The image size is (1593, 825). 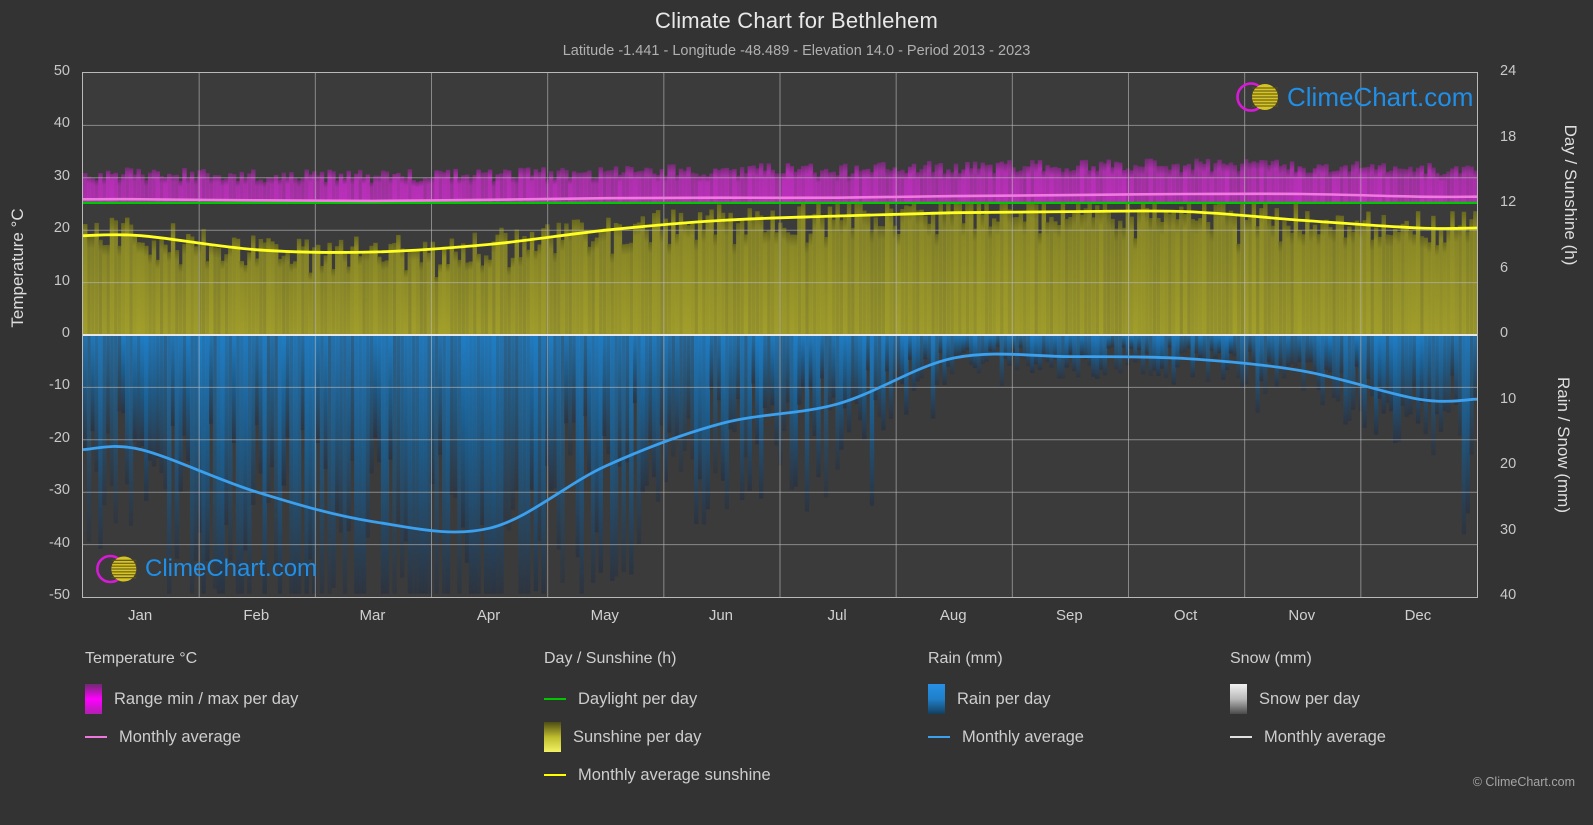 What do you see at coordinates (1006, 699) in the screenshot?
I see `legend-item: Rain per day` at bounding box center [1006, 699].